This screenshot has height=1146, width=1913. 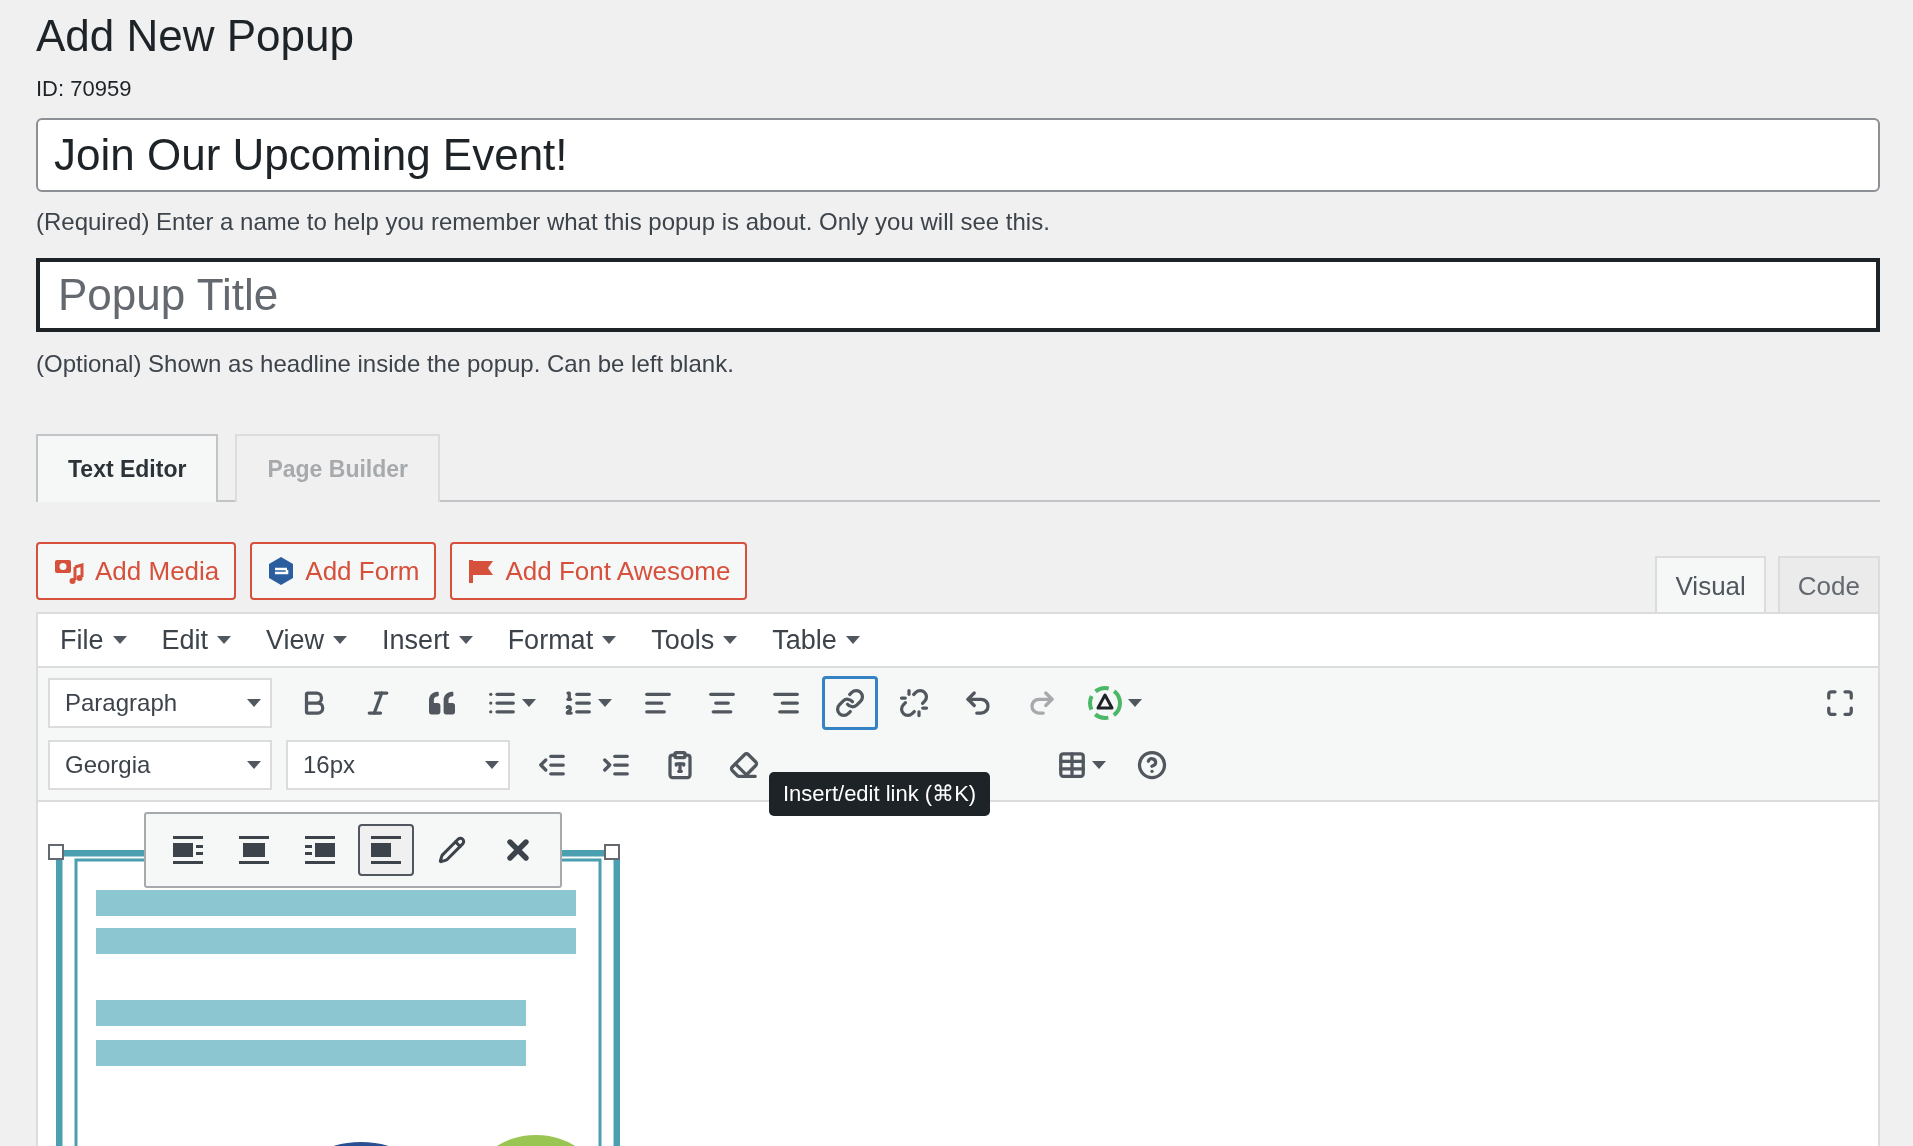 What do you see at coordinates (1710, 585) in the screenshot?
I see `view-tab: Visual` at bounding box center [1710, 585].